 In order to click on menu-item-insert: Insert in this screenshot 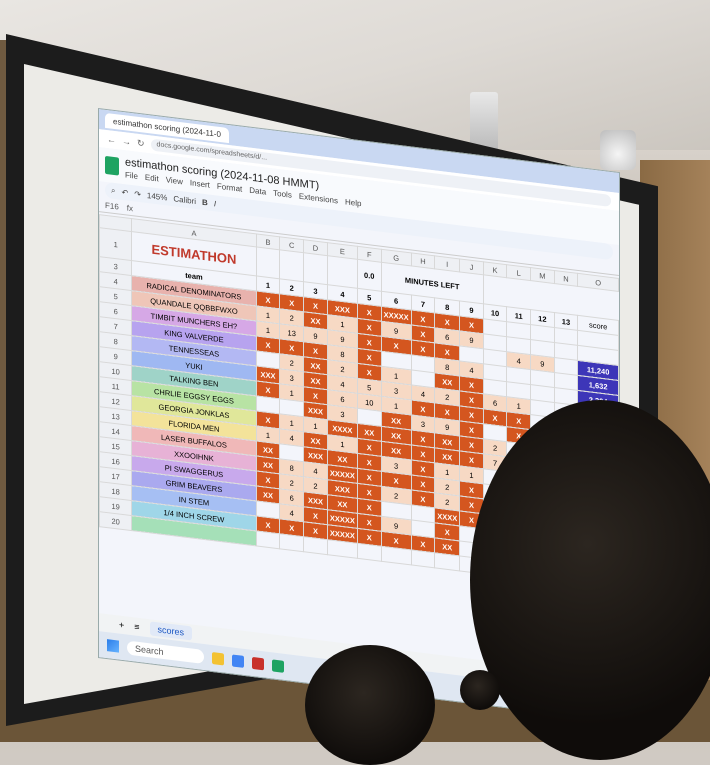, I will do `click(200, 183)`.